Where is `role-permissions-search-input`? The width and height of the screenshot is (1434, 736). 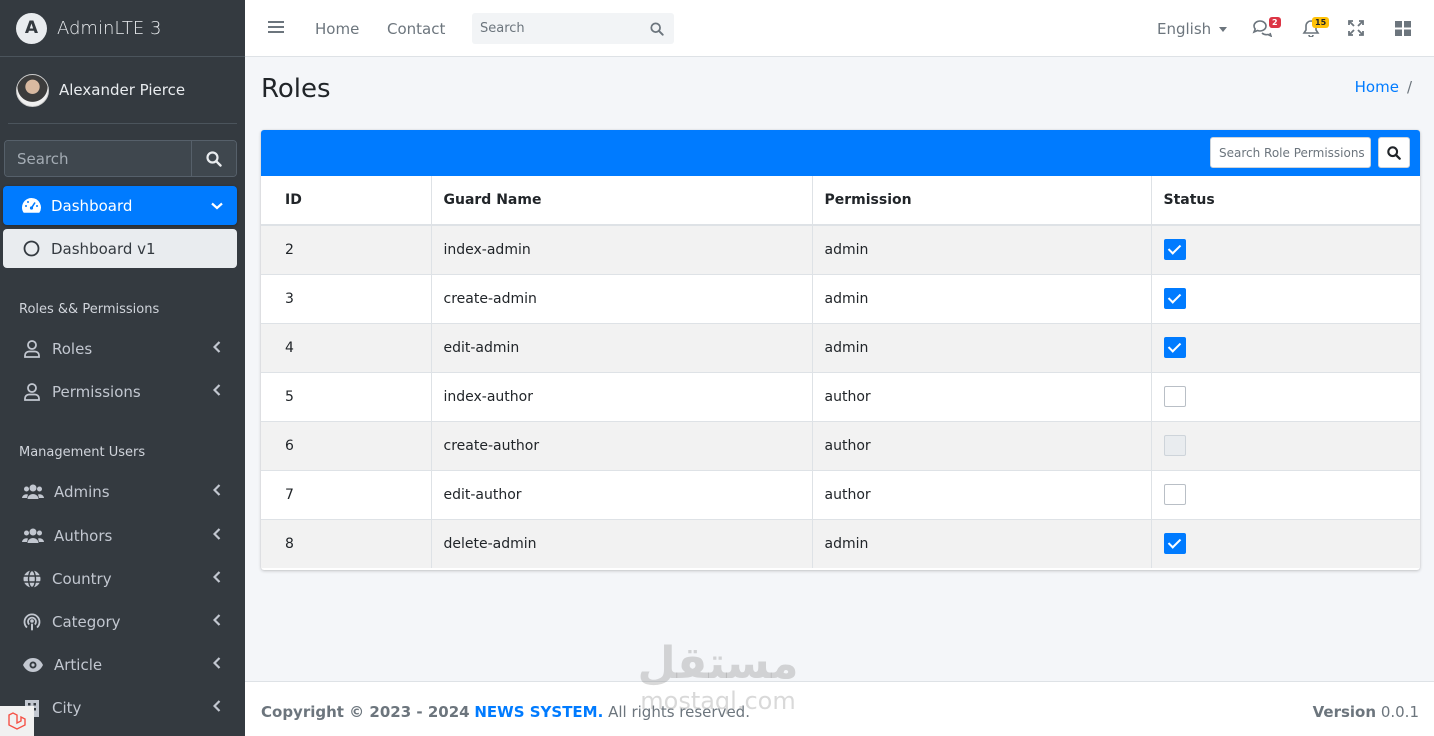
role-permissions-search-input is located at coordinates (1290, 152).